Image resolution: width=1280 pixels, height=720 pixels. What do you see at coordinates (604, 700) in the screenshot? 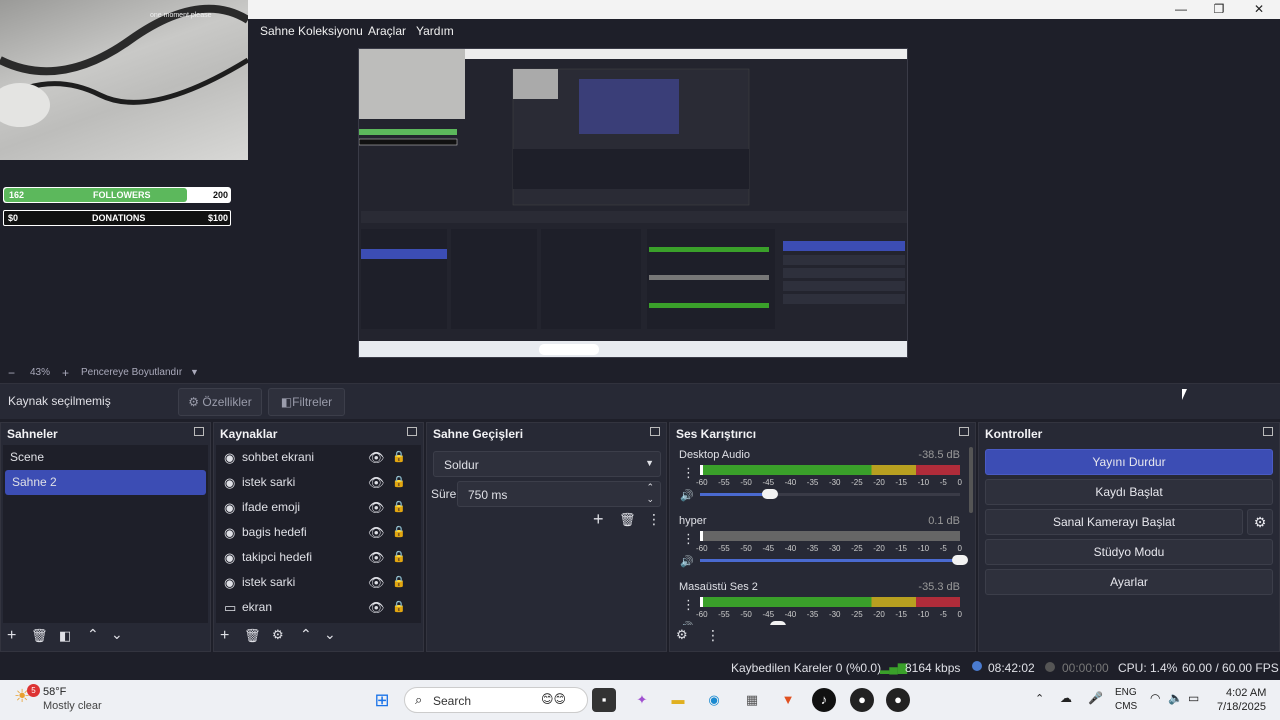
I see `task-view-icon: ▪` at bounding box center [604, 700].